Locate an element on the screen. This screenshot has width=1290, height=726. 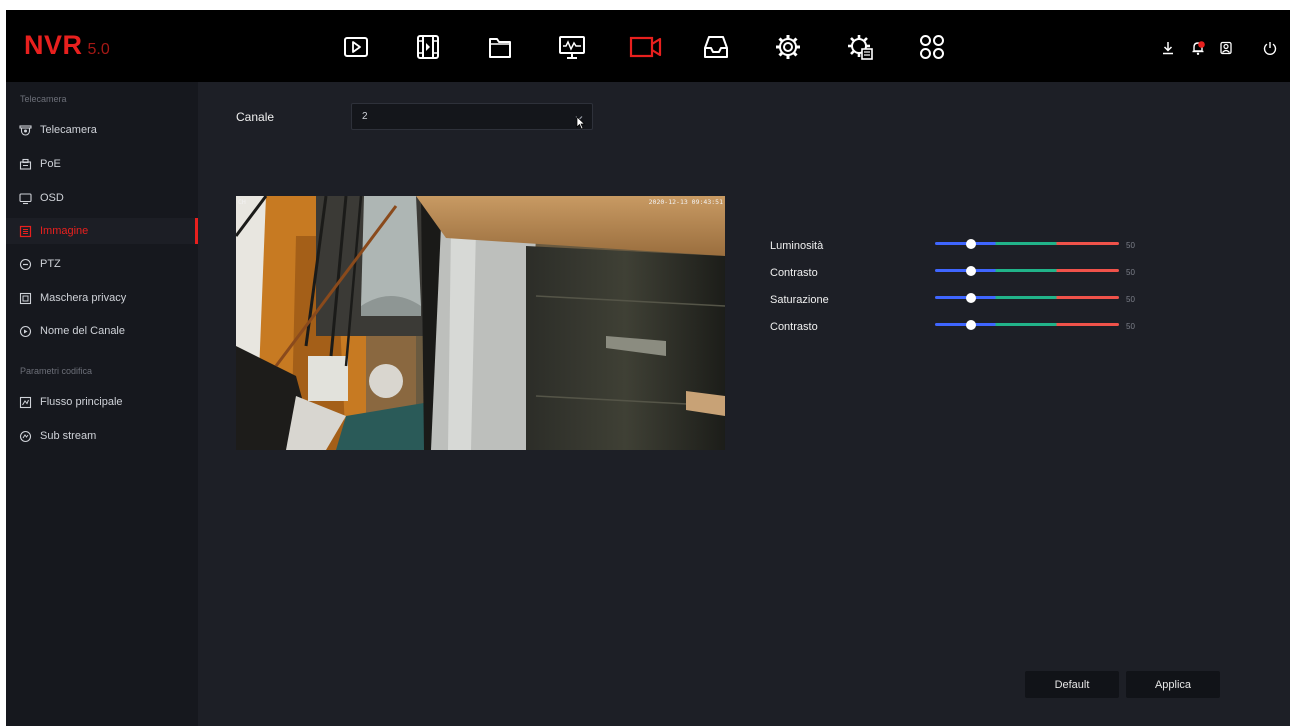
channel-label: Canale is located at coordinates (255, 117).